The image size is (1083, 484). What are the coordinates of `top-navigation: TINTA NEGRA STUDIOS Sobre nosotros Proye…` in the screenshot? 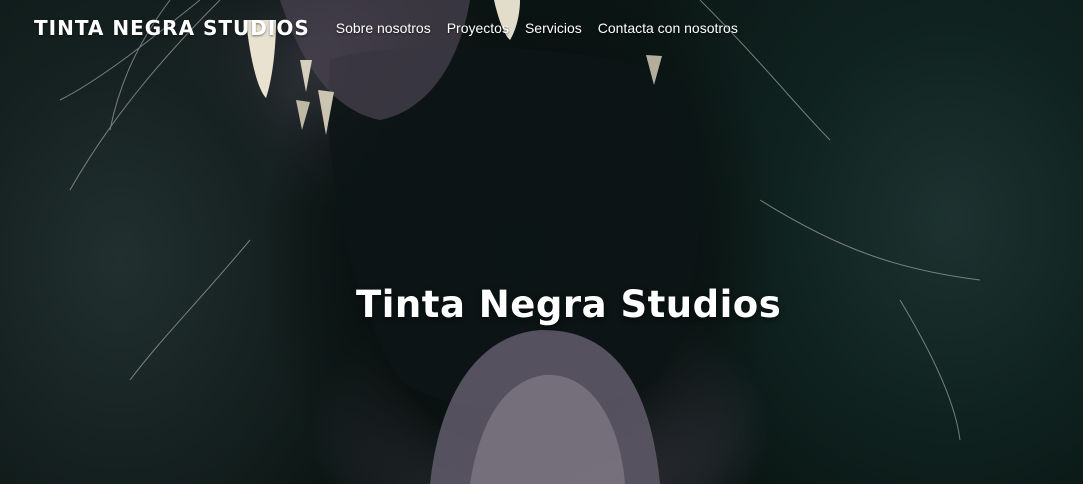 It's located at (386, 28).